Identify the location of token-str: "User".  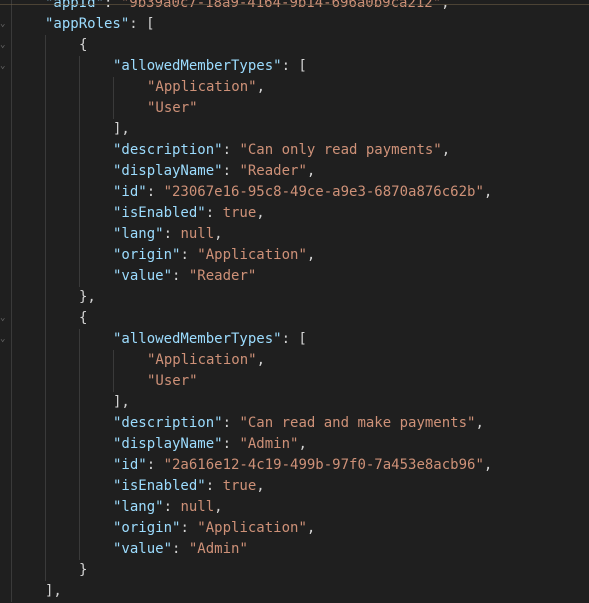
(172, 107).